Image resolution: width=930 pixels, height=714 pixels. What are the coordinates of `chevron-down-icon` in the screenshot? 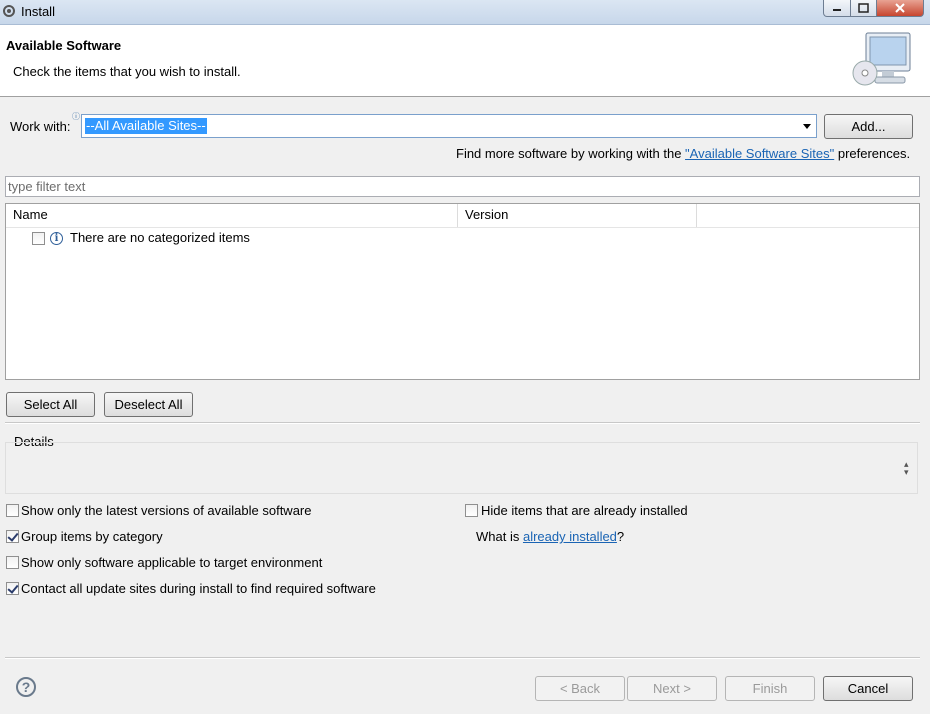 It's located at (807, 126).